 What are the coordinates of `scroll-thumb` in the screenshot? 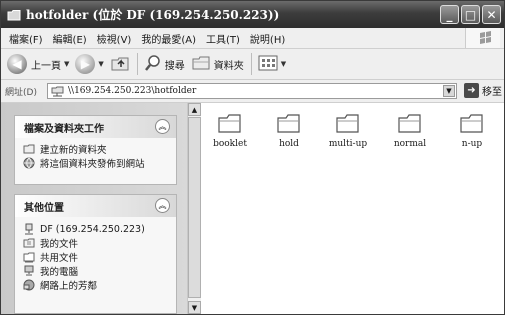 It's located at (194, 207).